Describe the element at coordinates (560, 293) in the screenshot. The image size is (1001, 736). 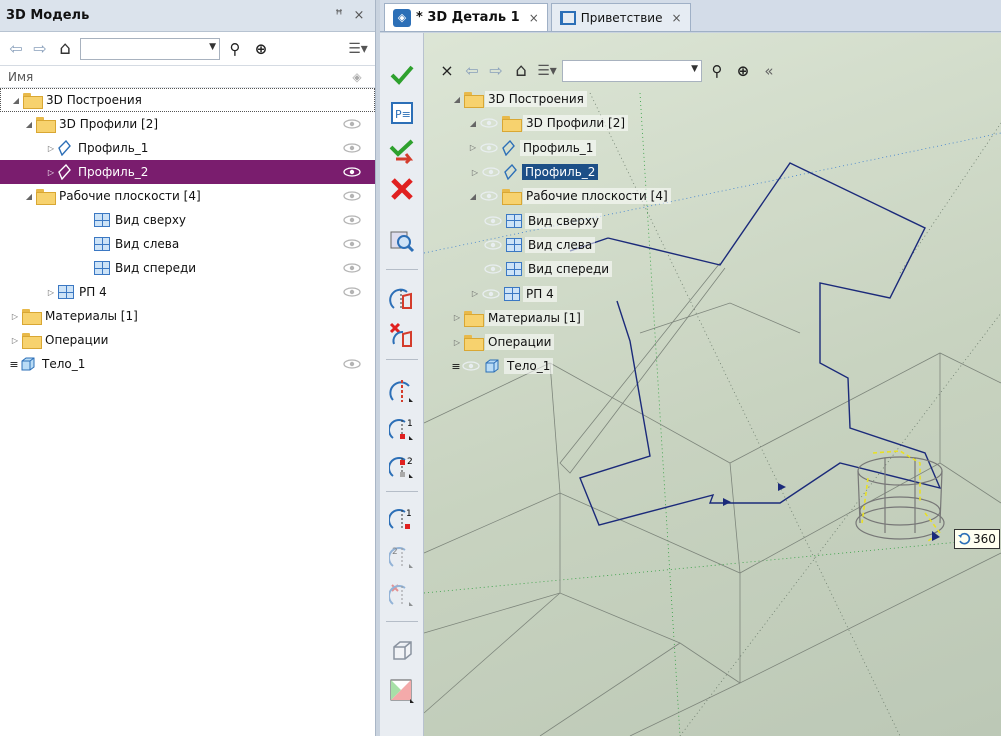
I see `floating-tree-item: ▷ РП 4` at that location.